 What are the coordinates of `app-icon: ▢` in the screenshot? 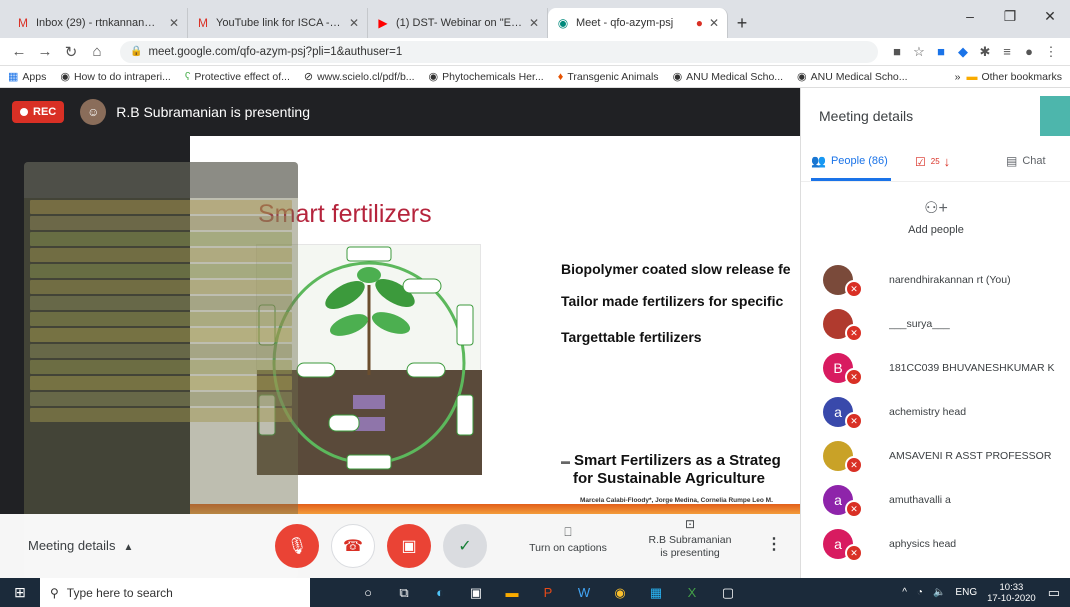 It's located at (728, 592).